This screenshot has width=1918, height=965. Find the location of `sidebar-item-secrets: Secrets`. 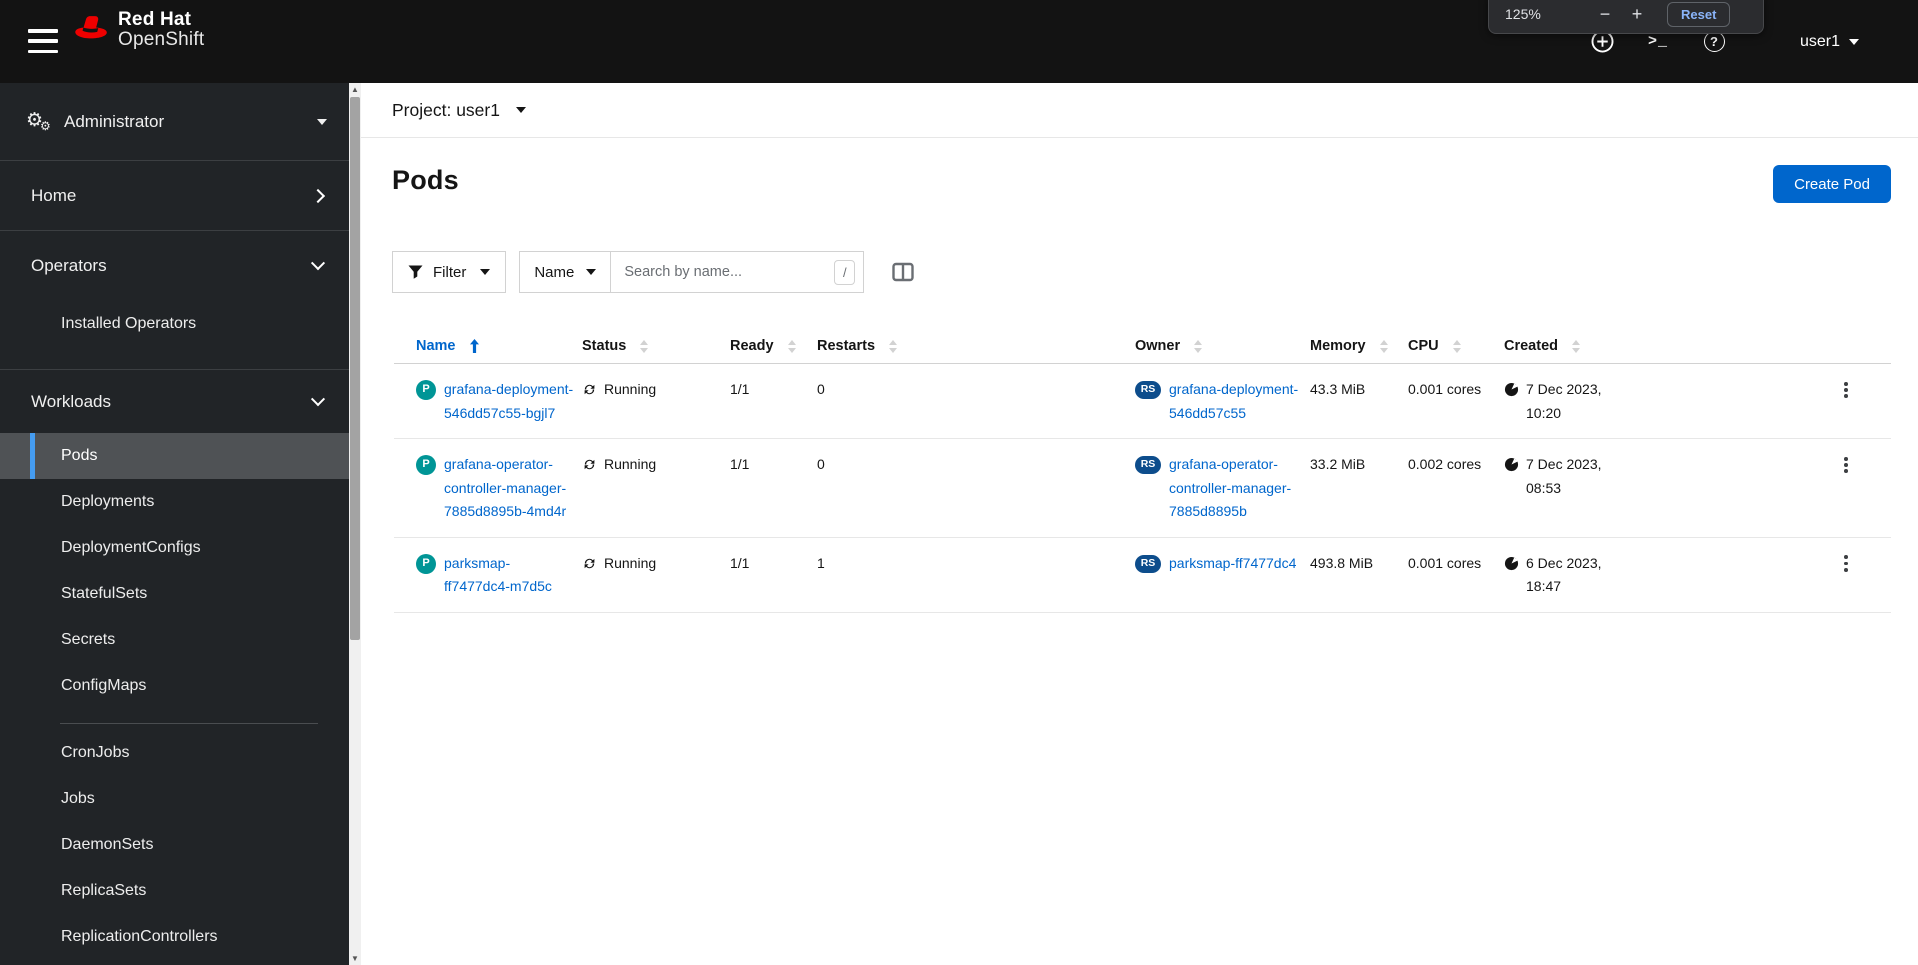

sidebar-item-secrets: Secrets is located at coordinates (174, 640).